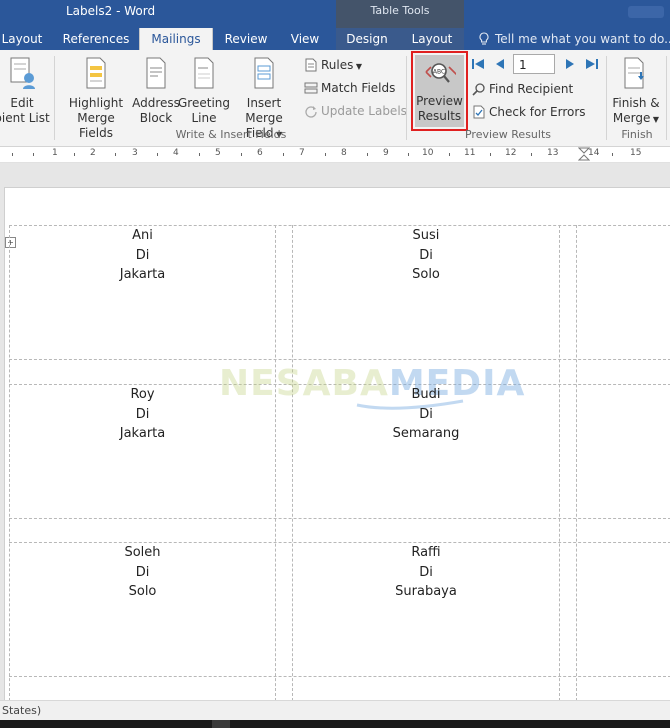 The height and width of the screenshot is (728, 670). What do you see at coordinates (142, 235) in the screenshot?
I see `label-name: Ani` at bounding box center [142, 235].